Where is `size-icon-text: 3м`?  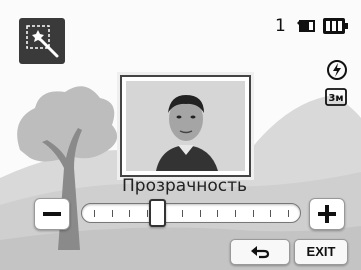 size-icon-text: 3м is located at coordinates (335, 98).